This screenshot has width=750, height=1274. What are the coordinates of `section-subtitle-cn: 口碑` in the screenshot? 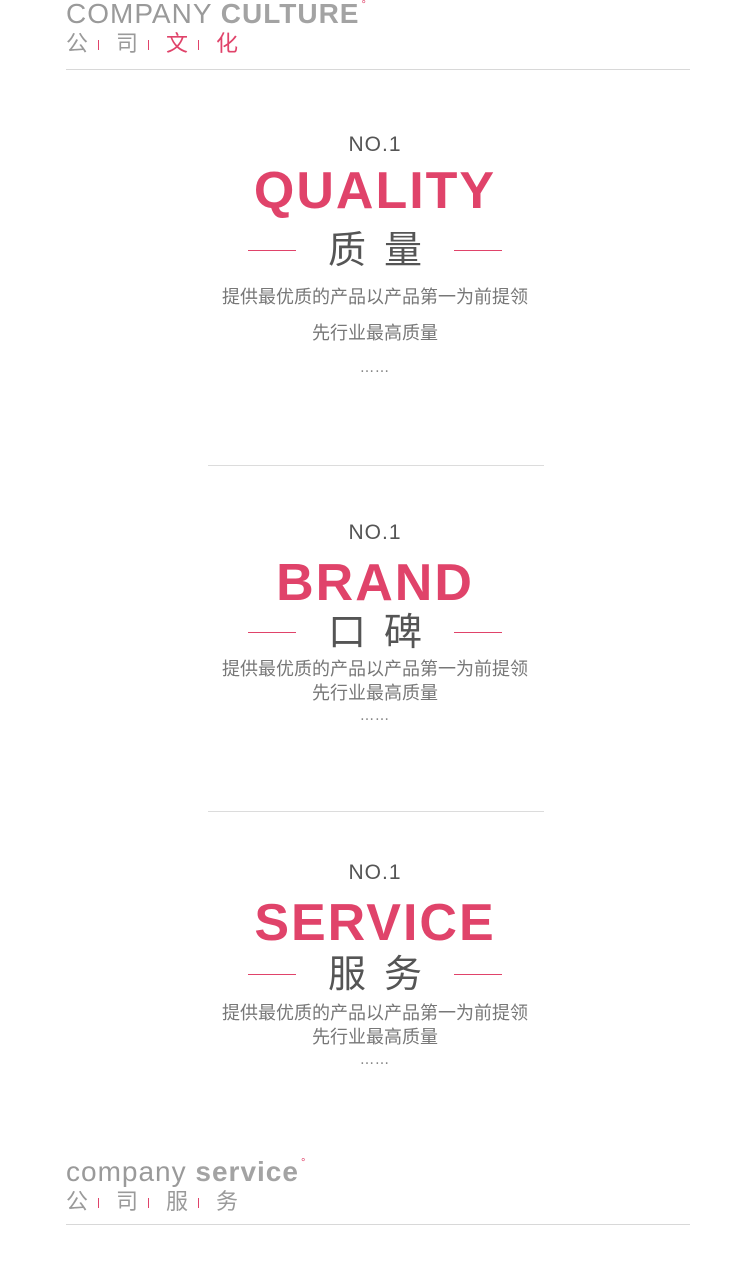 It's located at (383, 632).